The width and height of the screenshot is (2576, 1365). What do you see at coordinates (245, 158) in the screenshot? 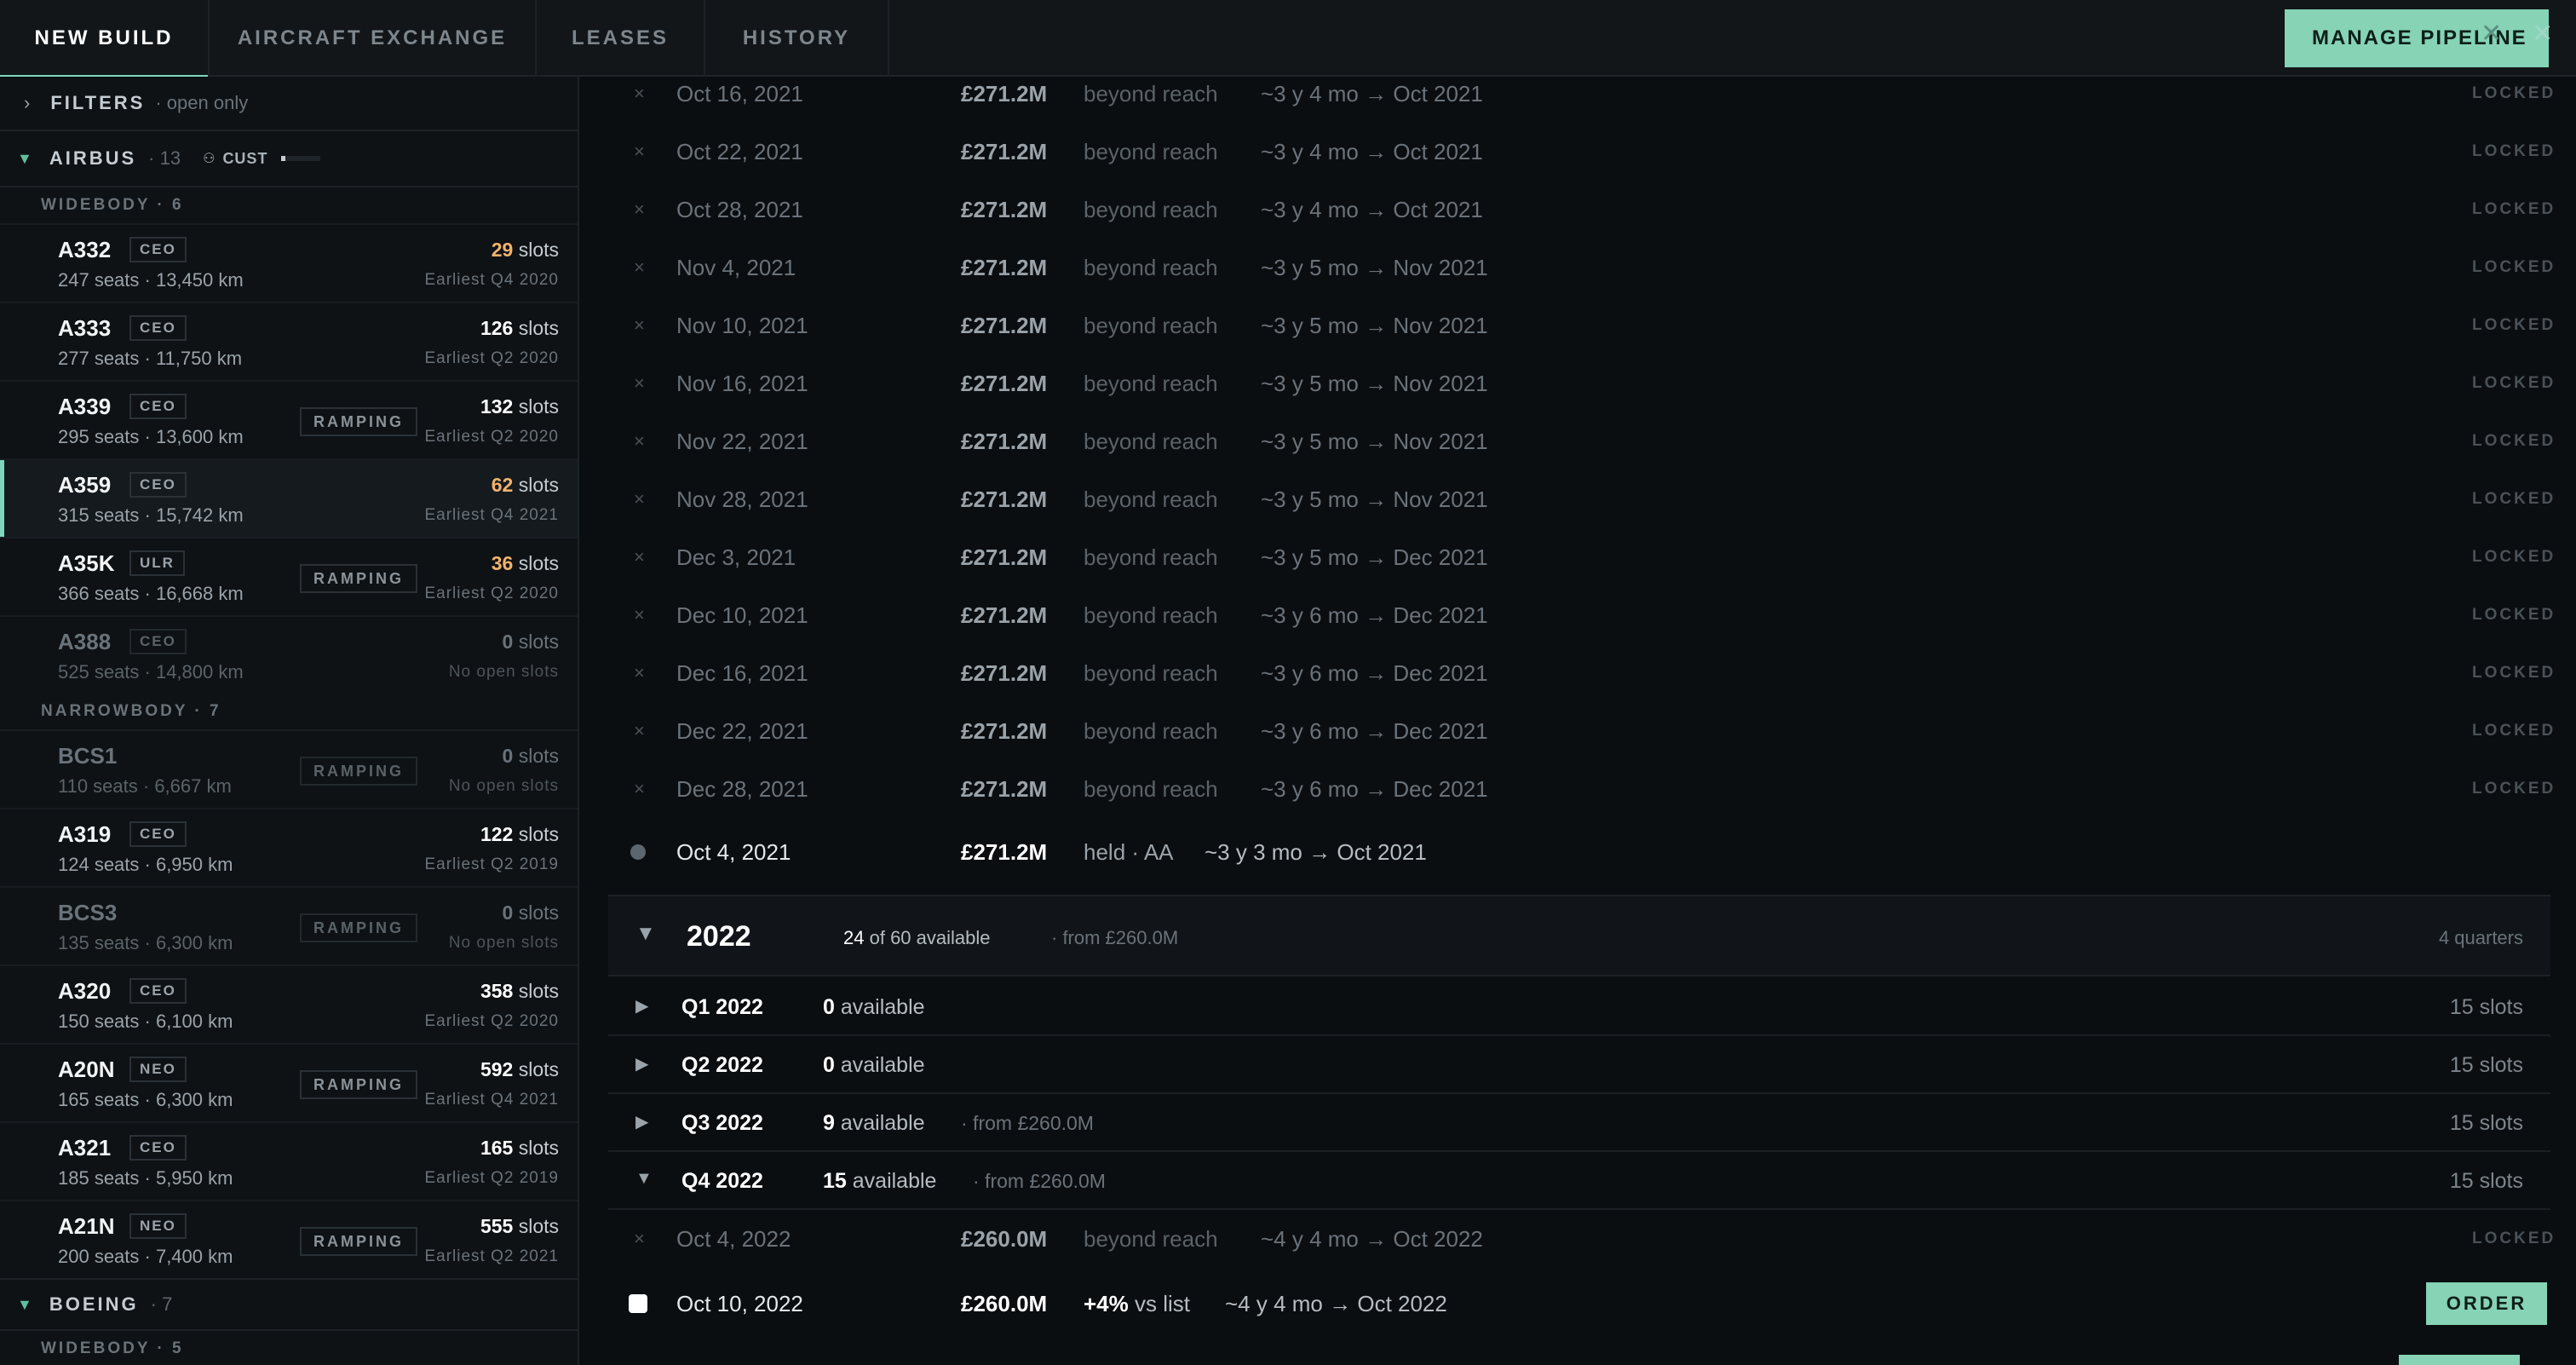
I see `cust-label: CUST` at bounding box center [245, 158].